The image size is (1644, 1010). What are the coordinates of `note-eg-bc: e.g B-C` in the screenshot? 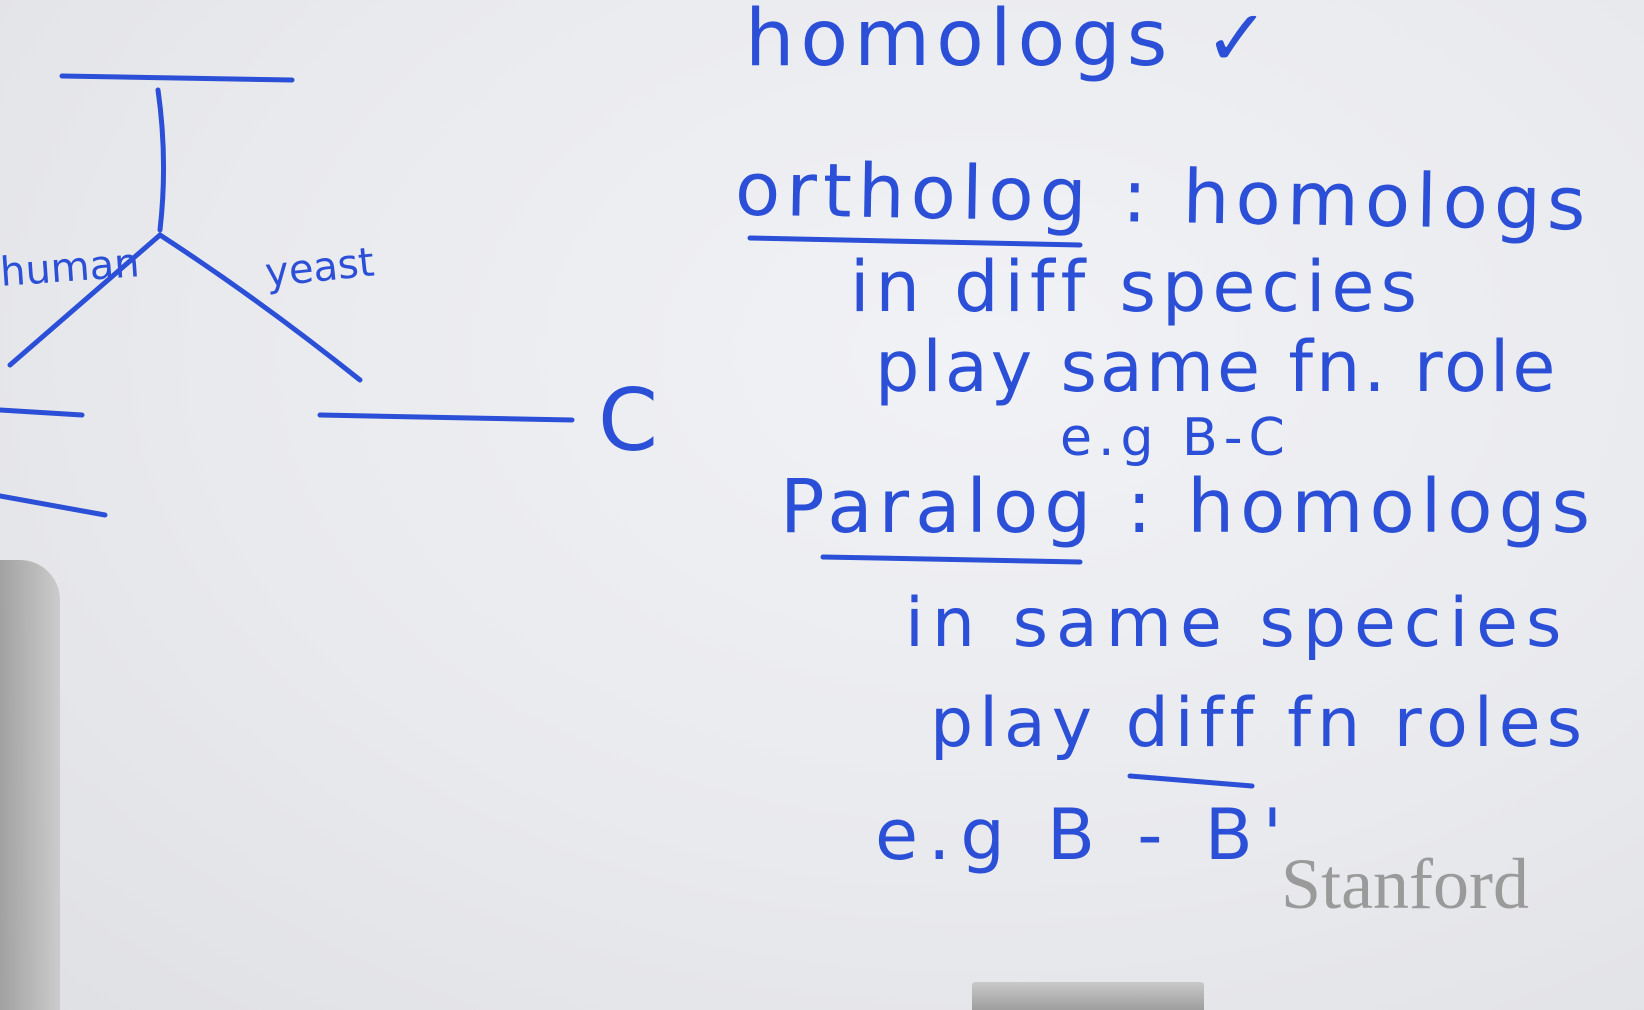 It's located at (1175, 438).